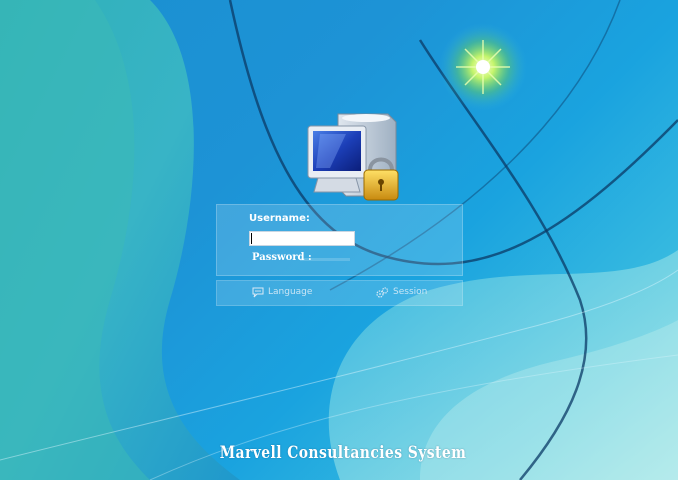 This screenshot has width=678, height=480. I want to click on session-button: Session, so click(401, 292).